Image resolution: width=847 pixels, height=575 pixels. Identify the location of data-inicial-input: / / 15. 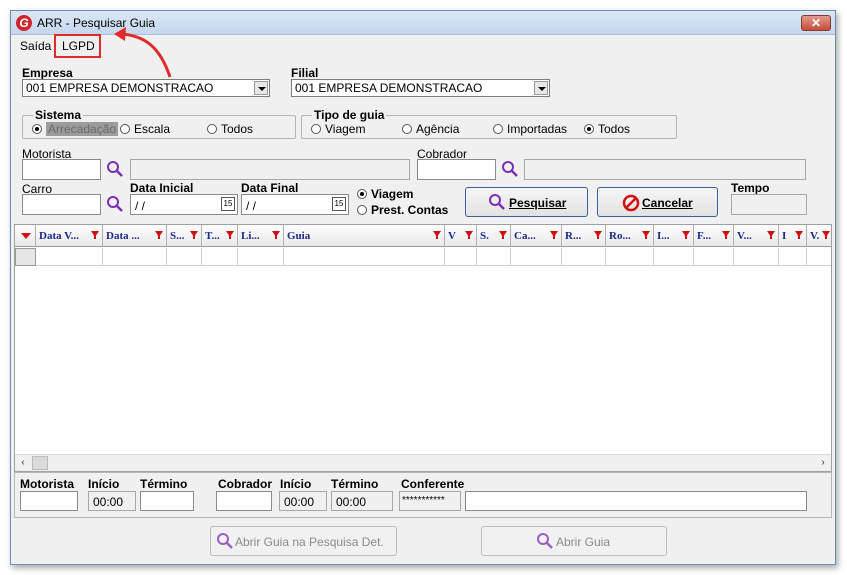
(184, 204).